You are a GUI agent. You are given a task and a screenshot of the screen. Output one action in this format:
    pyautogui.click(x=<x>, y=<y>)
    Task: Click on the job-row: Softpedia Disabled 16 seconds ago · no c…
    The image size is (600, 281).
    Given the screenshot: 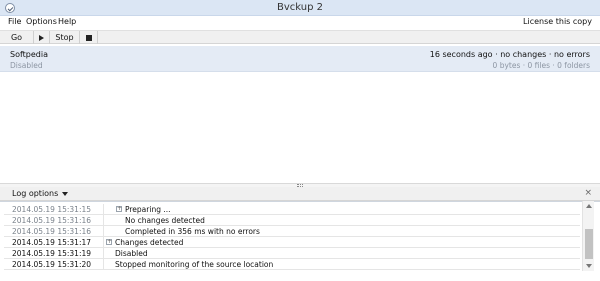 What is the action you would take?
    pyautogui.click(x=300, y=59)
    